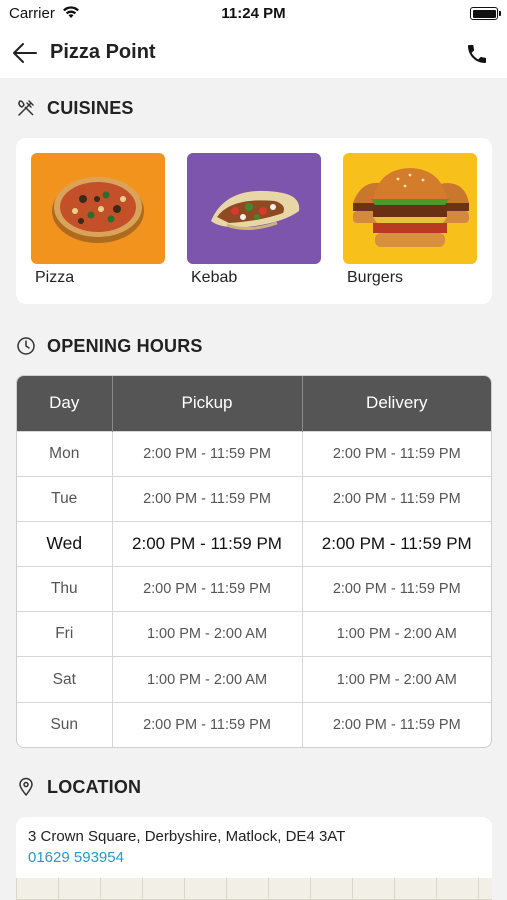  I want to click on status-bar: Carrier 11:24 PM, so click(253, 14).